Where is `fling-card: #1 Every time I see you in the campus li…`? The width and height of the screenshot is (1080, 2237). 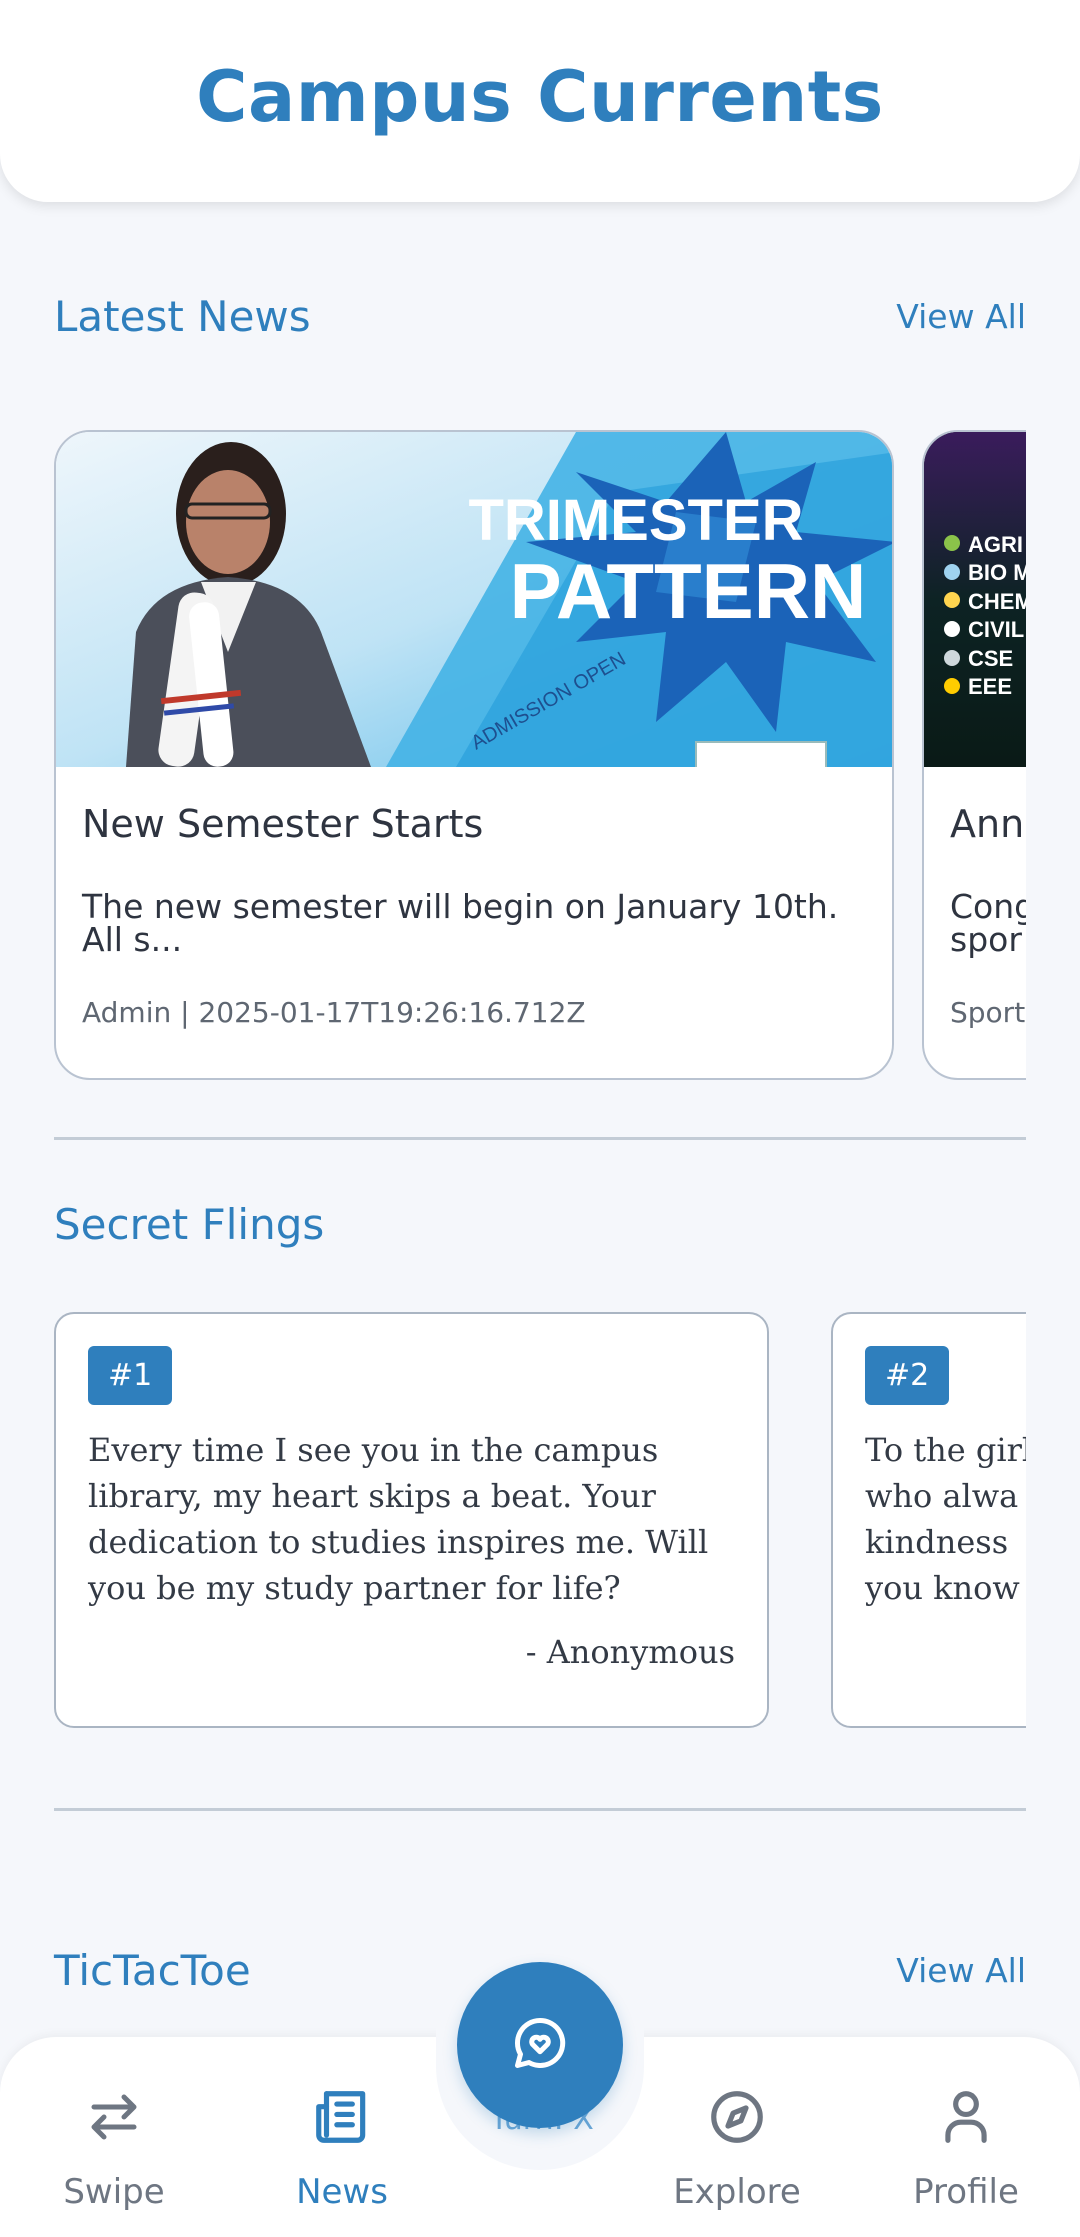
fling-card: #1 Every time I see you in the campus li… is located at coordinates (411, 1520).